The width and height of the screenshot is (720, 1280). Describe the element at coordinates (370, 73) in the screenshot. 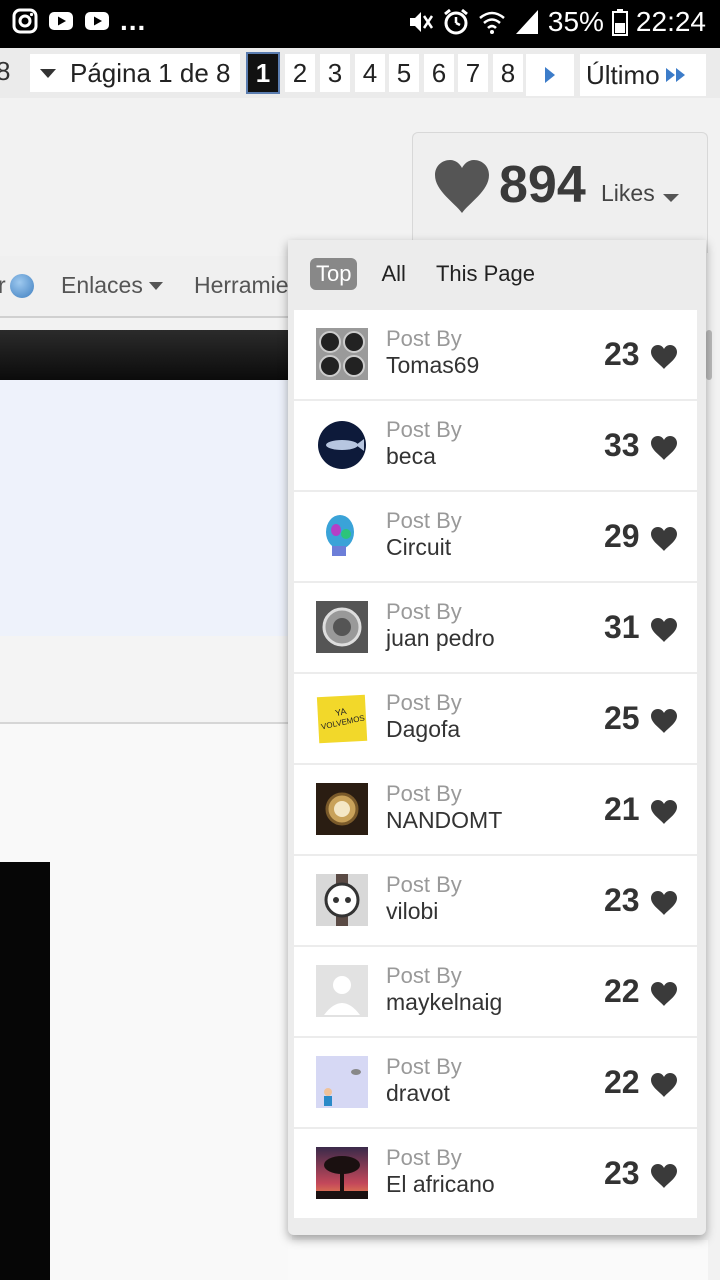

I see `page-link: 4` at that location.